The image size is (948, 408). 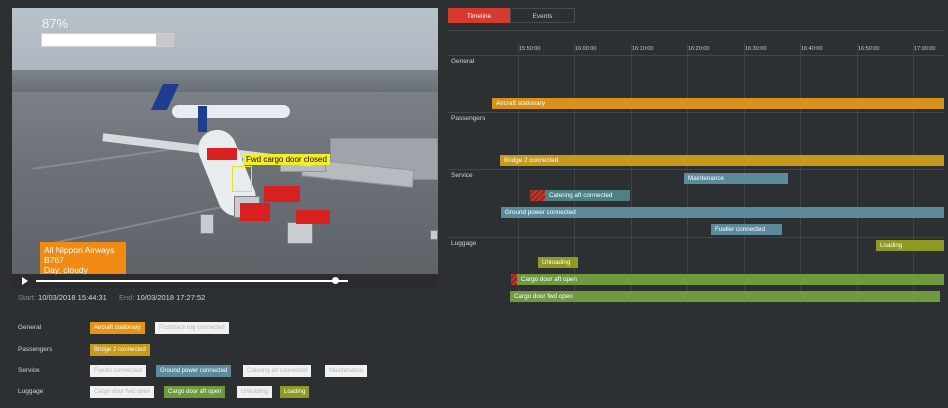 What do you see at coordinates (730, 279) in the screenshot?
I see `timeline-bar: Cargo door aft open` at bounding box center [730, 279].